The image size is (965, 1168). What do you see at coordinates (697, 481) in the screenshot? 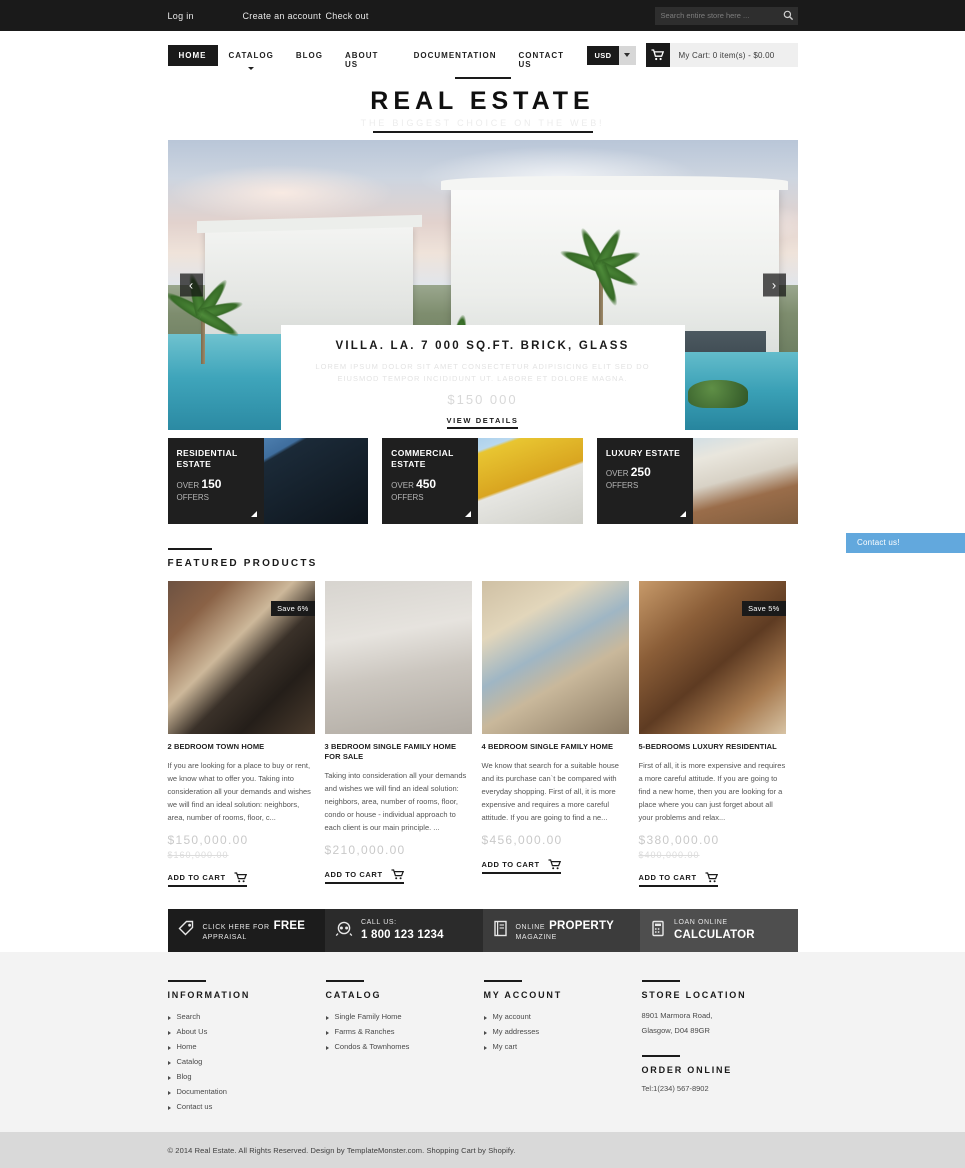
I see `category-banner-luxury: LUXURY ESTATE OVER 250 OFFERS` at bounding box center [697, 481].